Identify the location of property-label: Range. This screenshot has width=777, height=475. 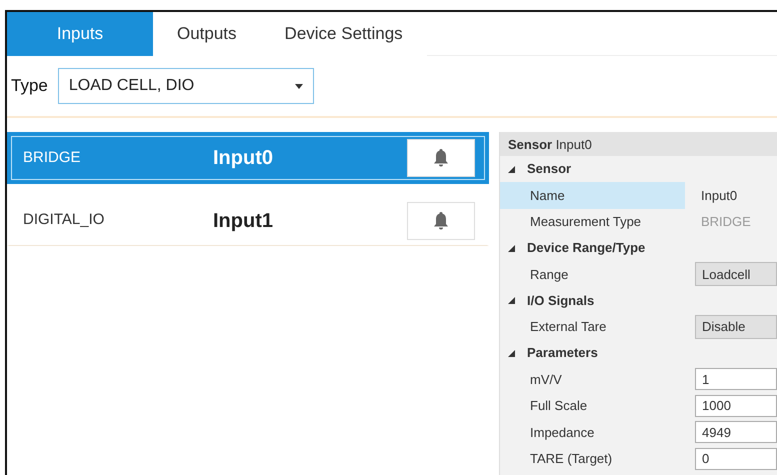
(592, 274).